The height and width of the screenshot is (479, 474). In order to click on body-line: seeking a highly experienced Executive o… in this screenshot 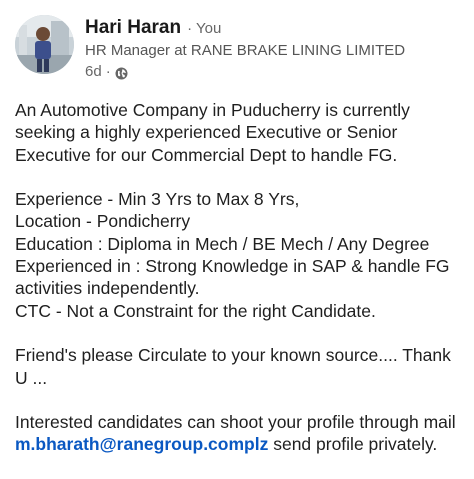, I will do `click(206, 132)`.